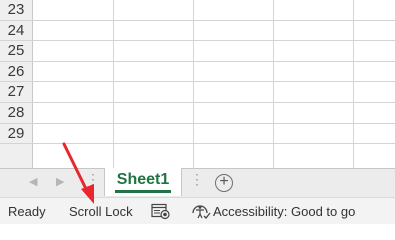 The height and width of the screenshot is (240, 395). What do you see at coordinates (197, 156) in the screenshot?
I see `table-row` at bounding box center [197, 156].